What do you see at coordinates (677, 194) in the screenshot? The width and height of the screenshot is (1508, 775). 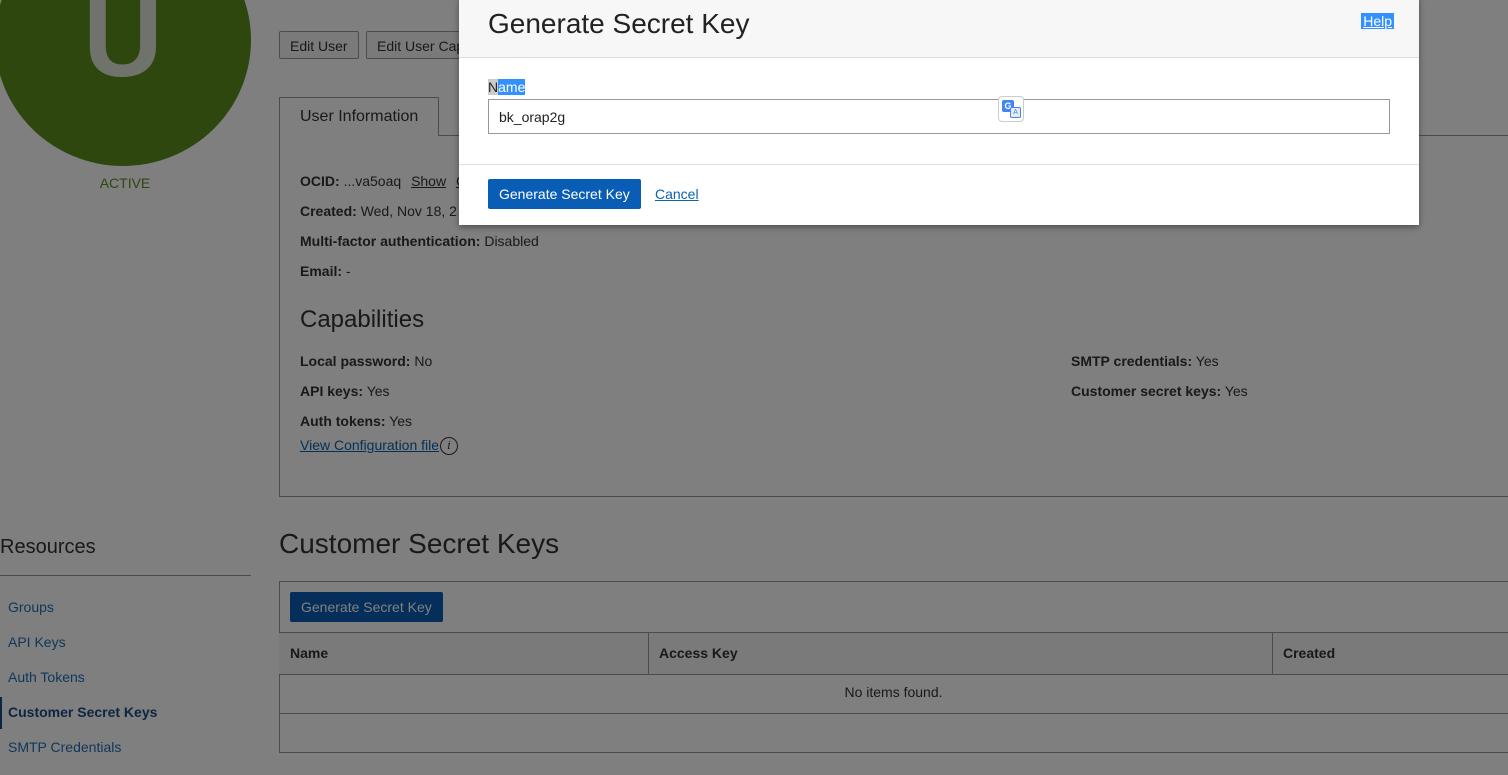 I see `dialog-cancel-link: Cancel` at bounding box center [677, 194].